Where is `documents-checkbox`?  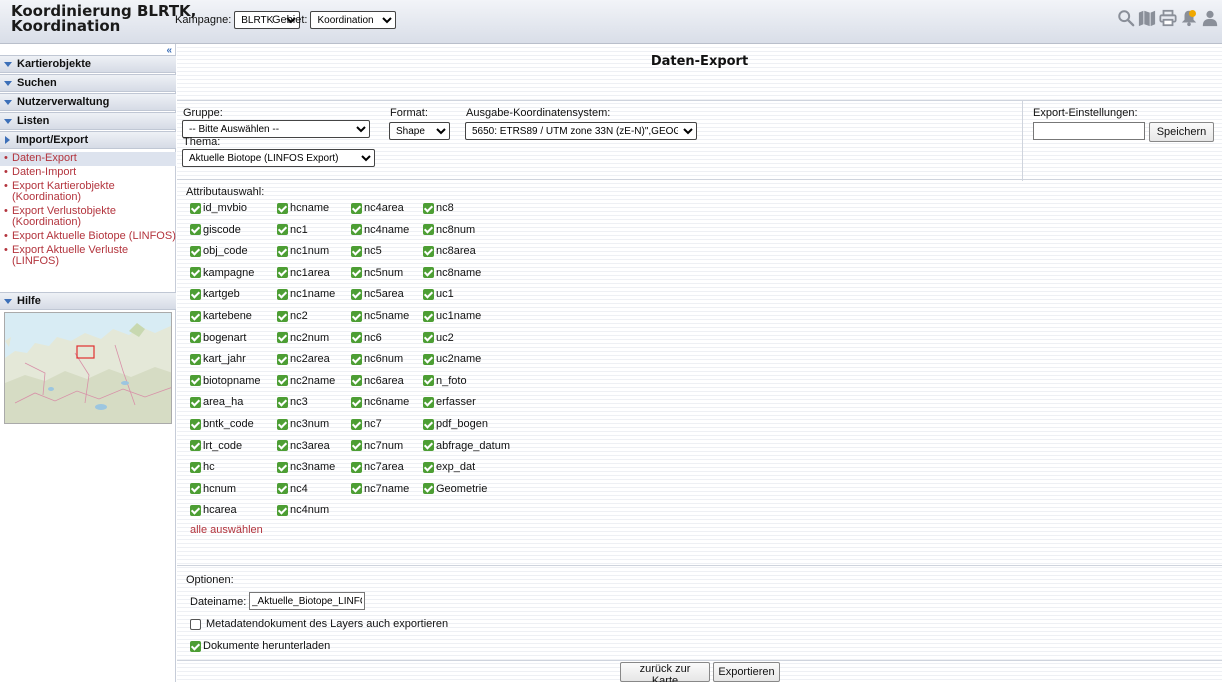 documents-checkbox is located at coordinates (195, 646).